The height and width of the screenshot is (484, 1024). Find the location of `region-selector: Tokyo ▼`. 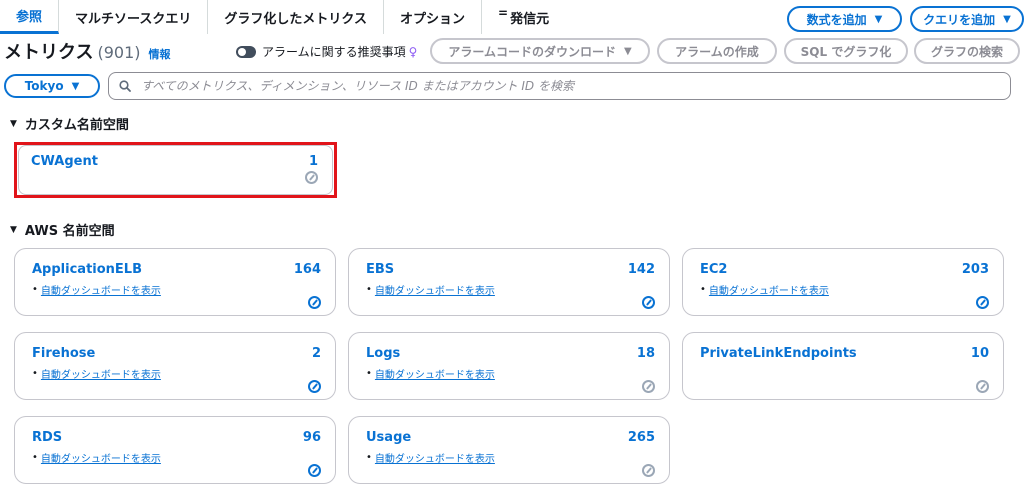

region-selector: Tokyo ▼ is located at coordinates (52, 86).